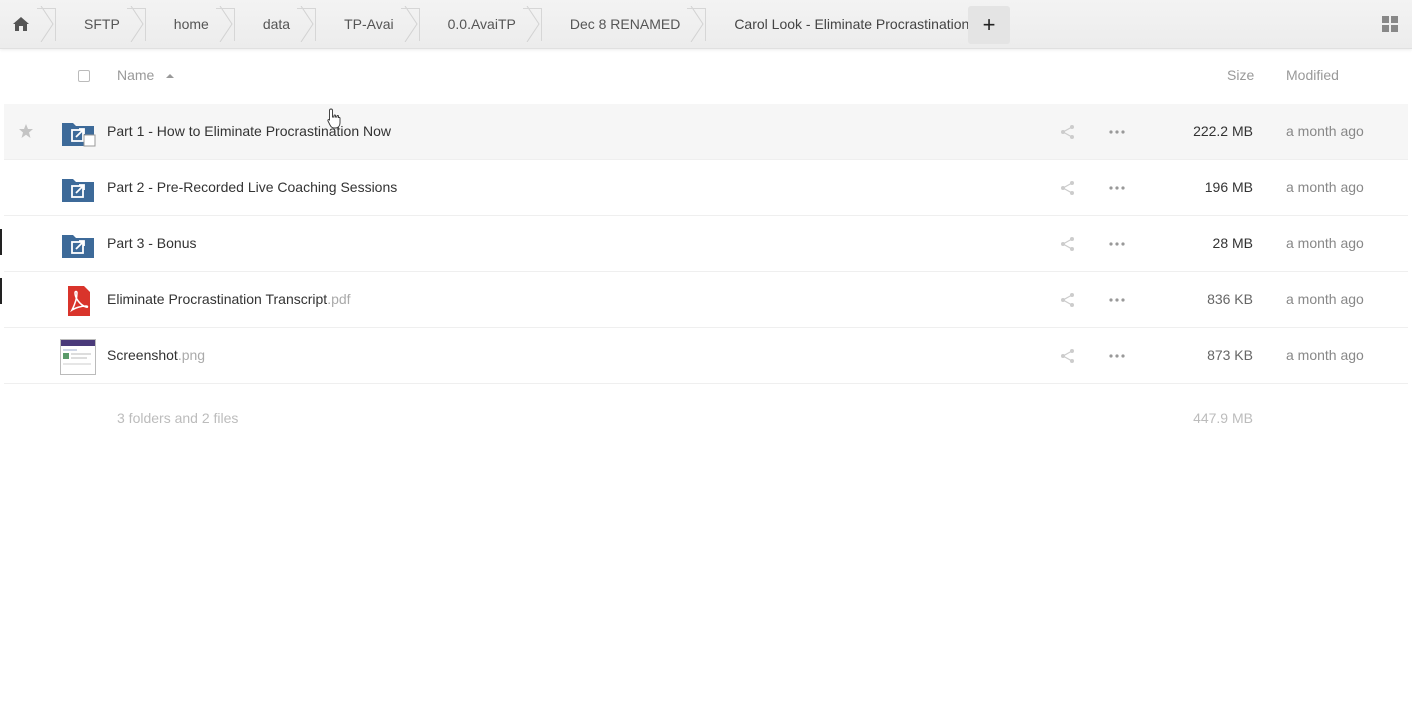 The height and width of the screenshot is (720, 1412). What do you see at coordinates (84, 76) in the screenshot?
I see `select-all-checkbox` at bounding box center [84, 76].